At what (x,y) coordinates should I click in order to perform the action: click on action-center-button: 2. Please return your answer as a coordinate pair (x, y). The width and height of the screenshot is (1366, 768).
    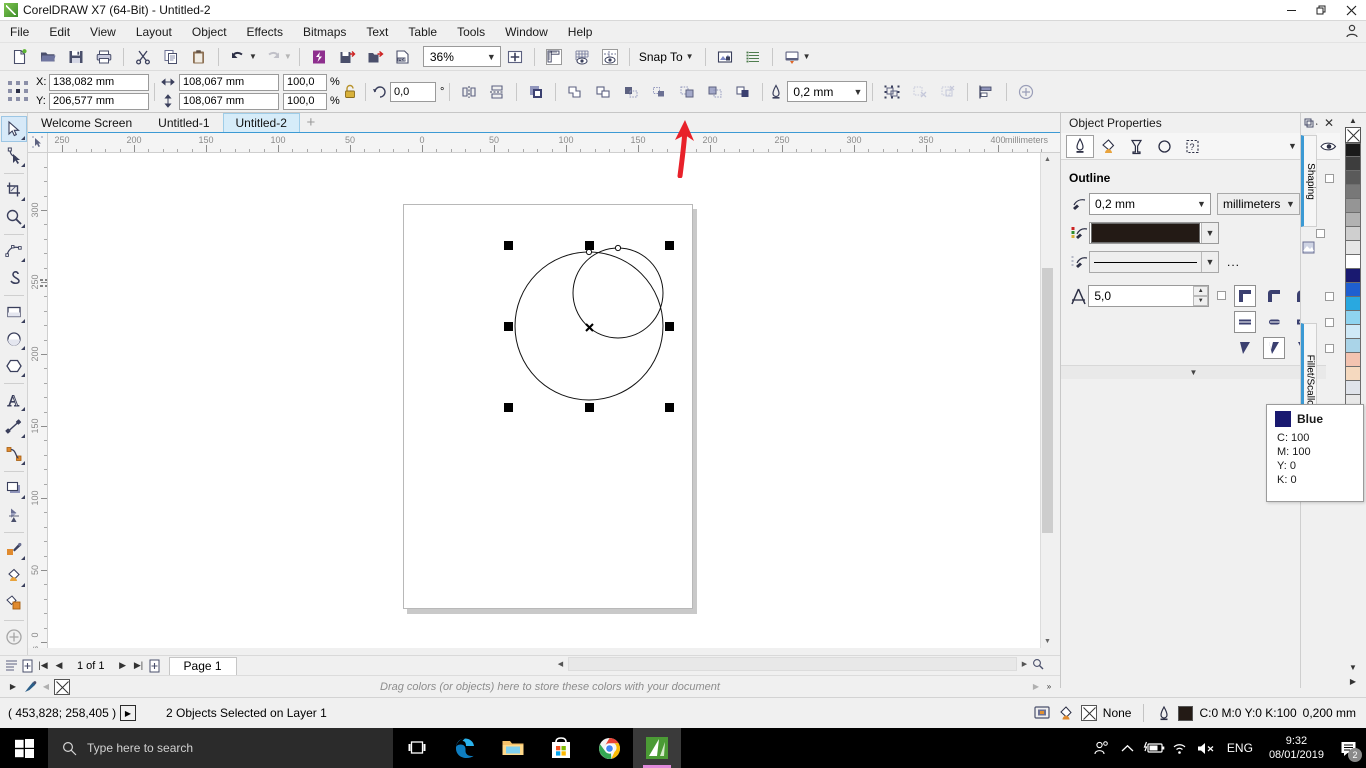
    Looking at the image, I should click on (1349, 748).